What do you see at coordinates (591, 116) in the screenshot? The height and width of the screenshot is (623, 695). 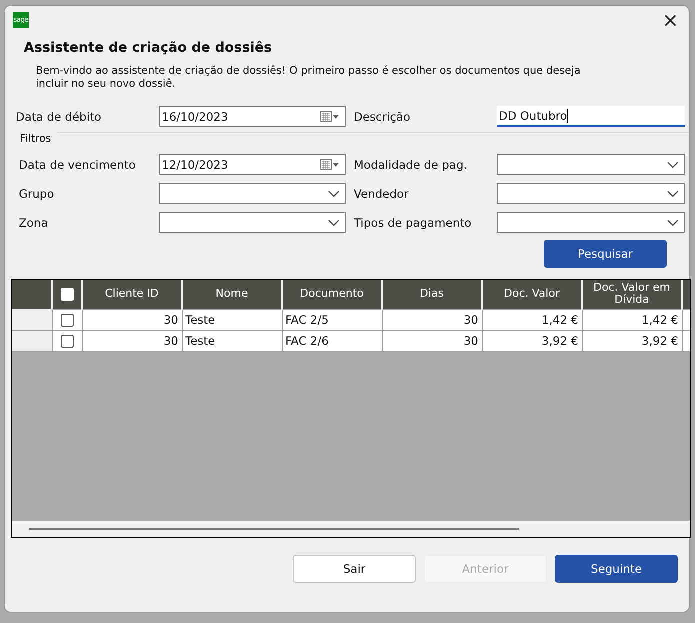 I see `text-field: DD Outubro` at bounding box center [591, 116].